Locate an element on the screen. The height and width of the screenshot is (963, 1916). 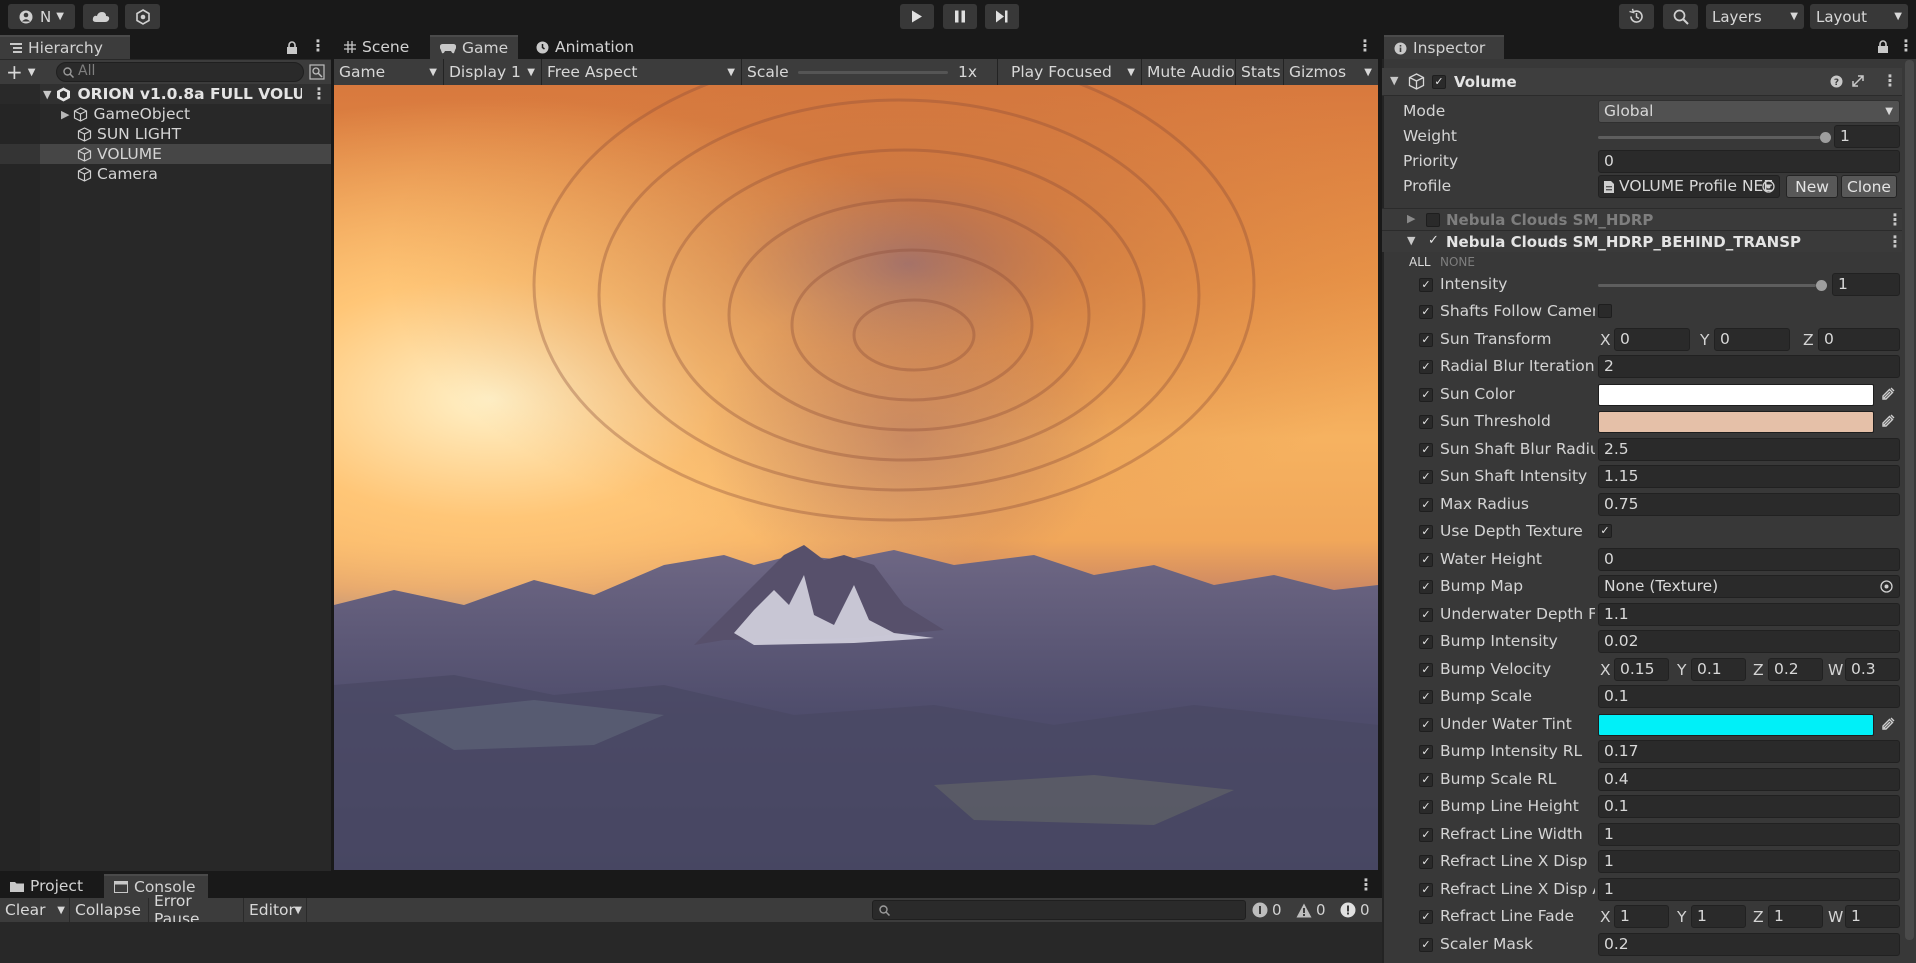
profile-object-field: VOLUME Profile NEE is located at coordinates (1689, 186).